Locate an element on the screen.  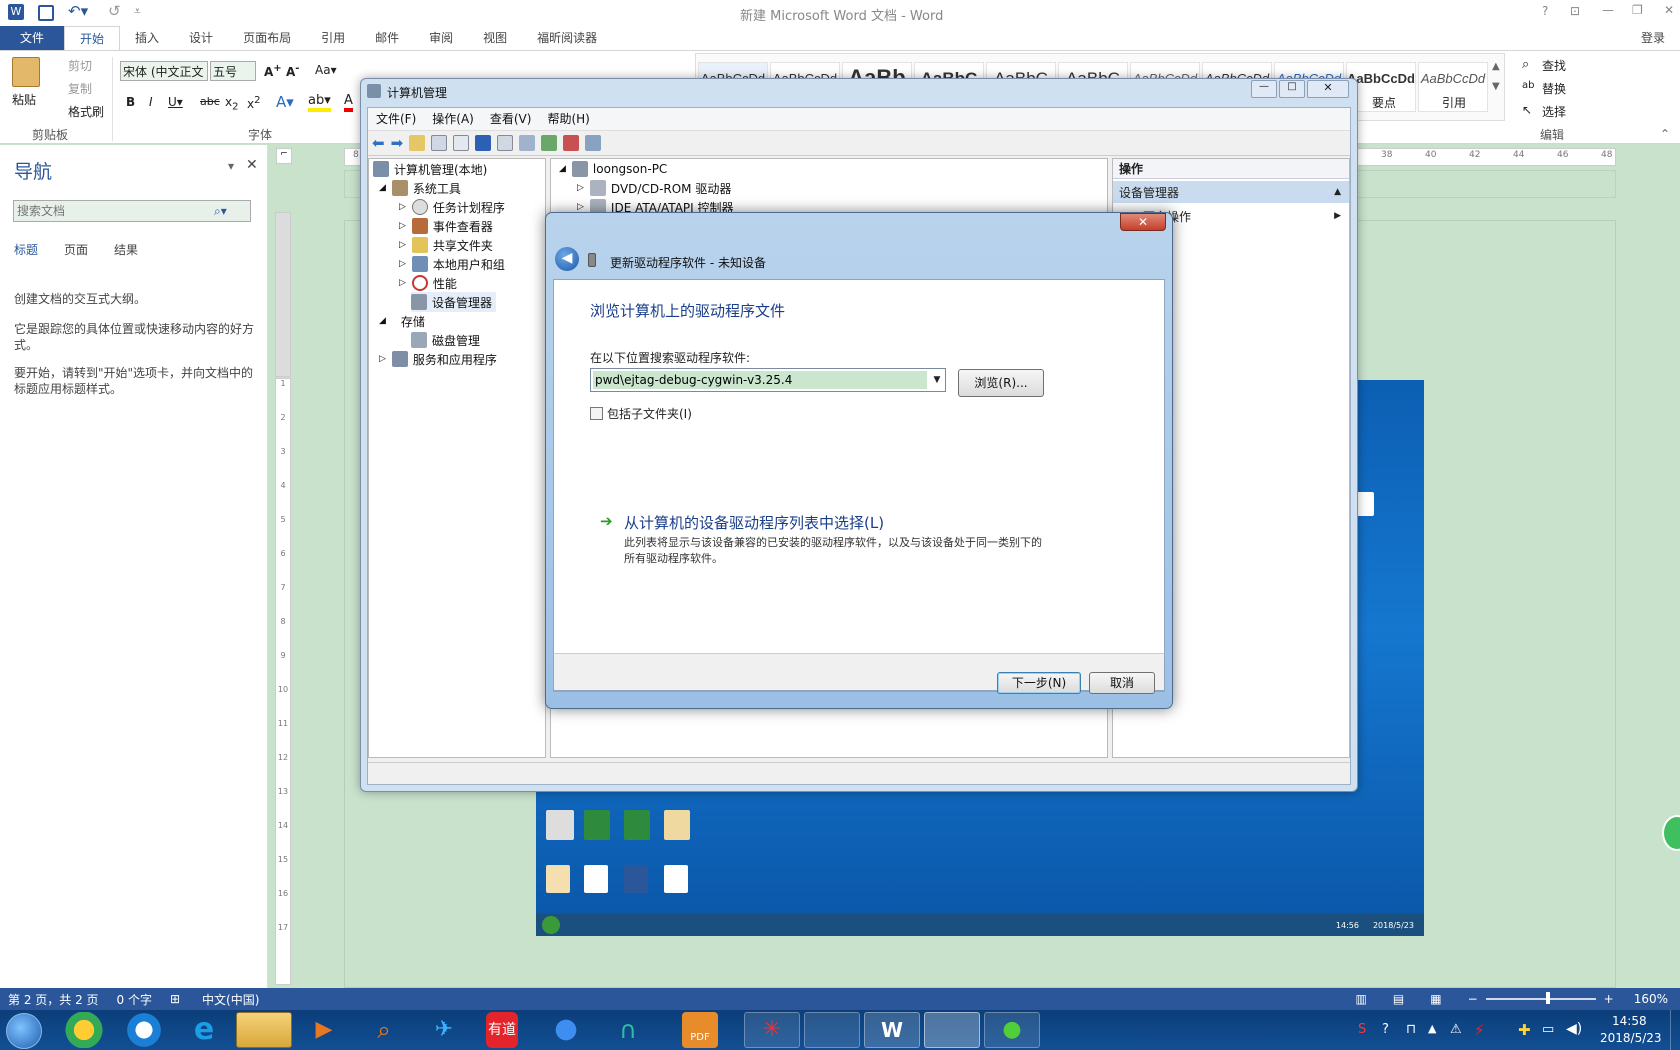
driver-path-input is located at coordinates (760, 380).